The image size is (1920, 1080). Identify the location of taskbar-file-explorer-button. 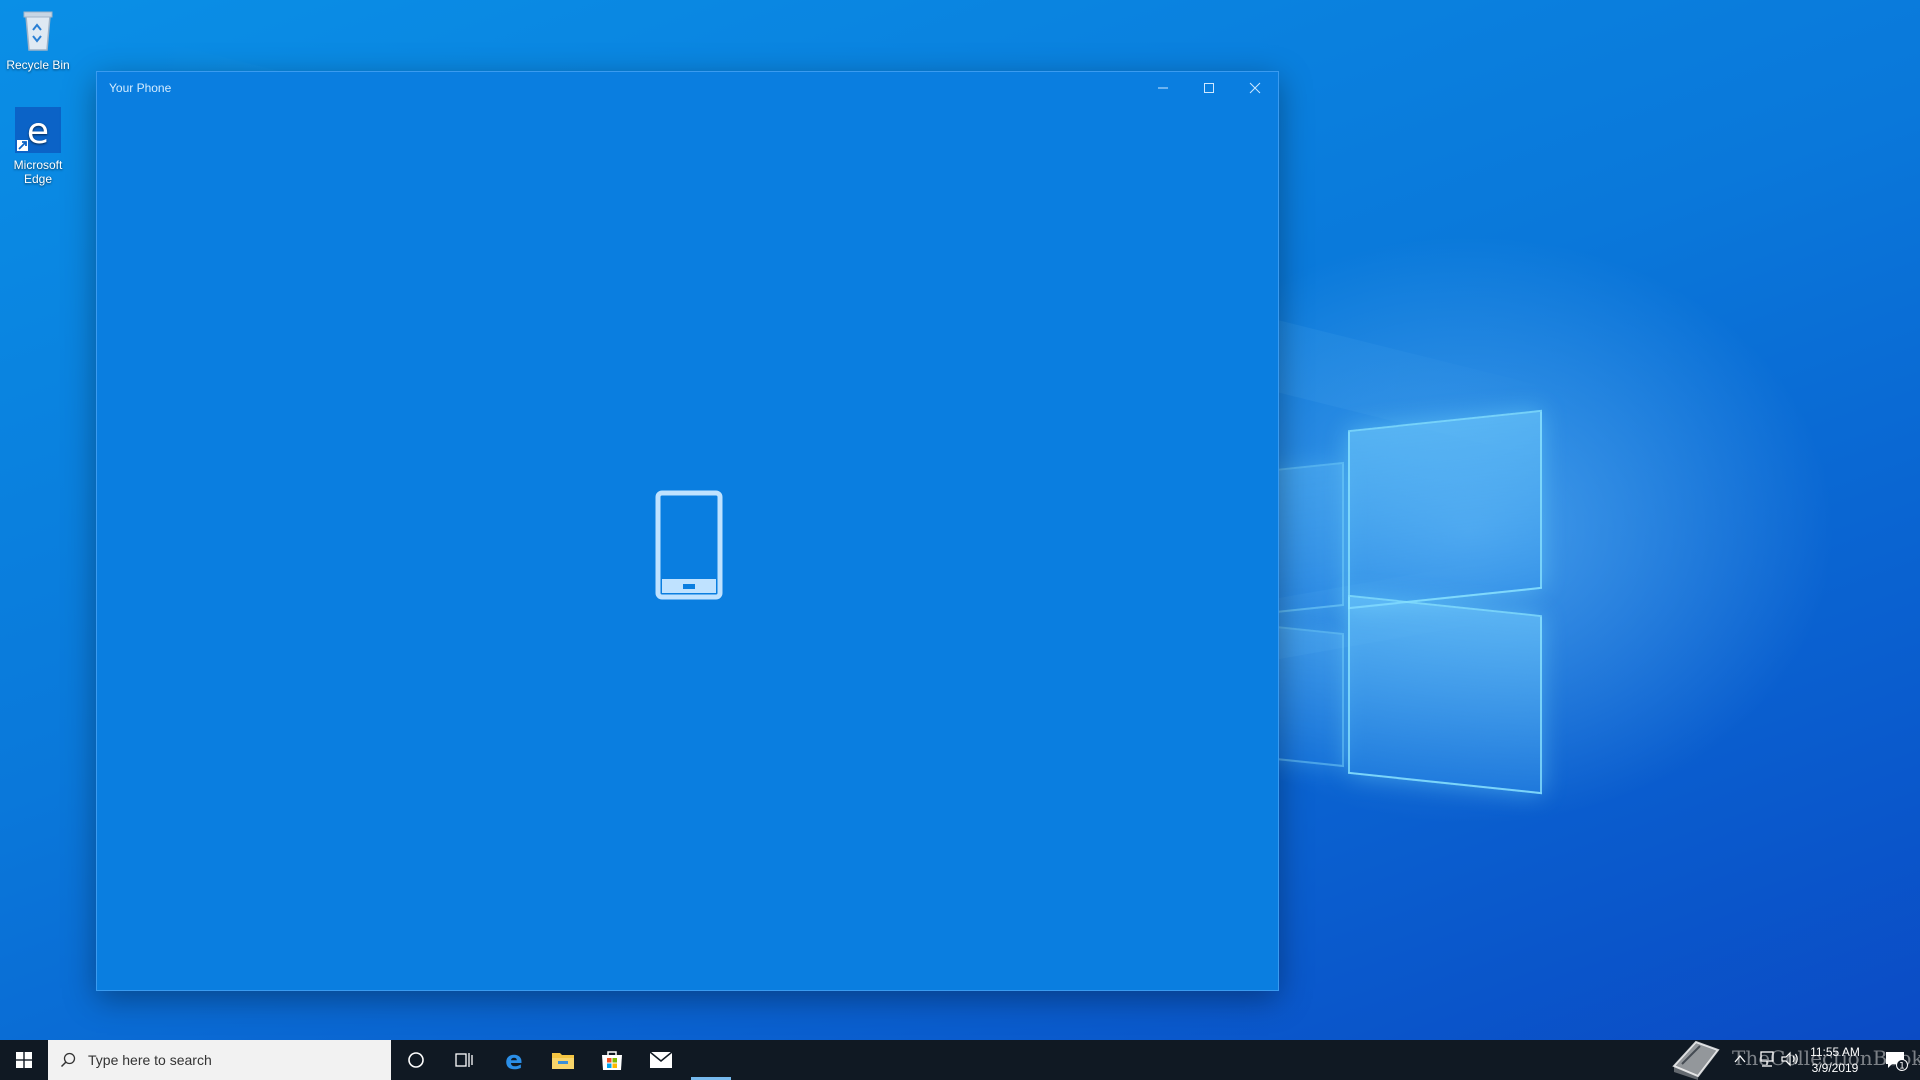
(563, 1060).